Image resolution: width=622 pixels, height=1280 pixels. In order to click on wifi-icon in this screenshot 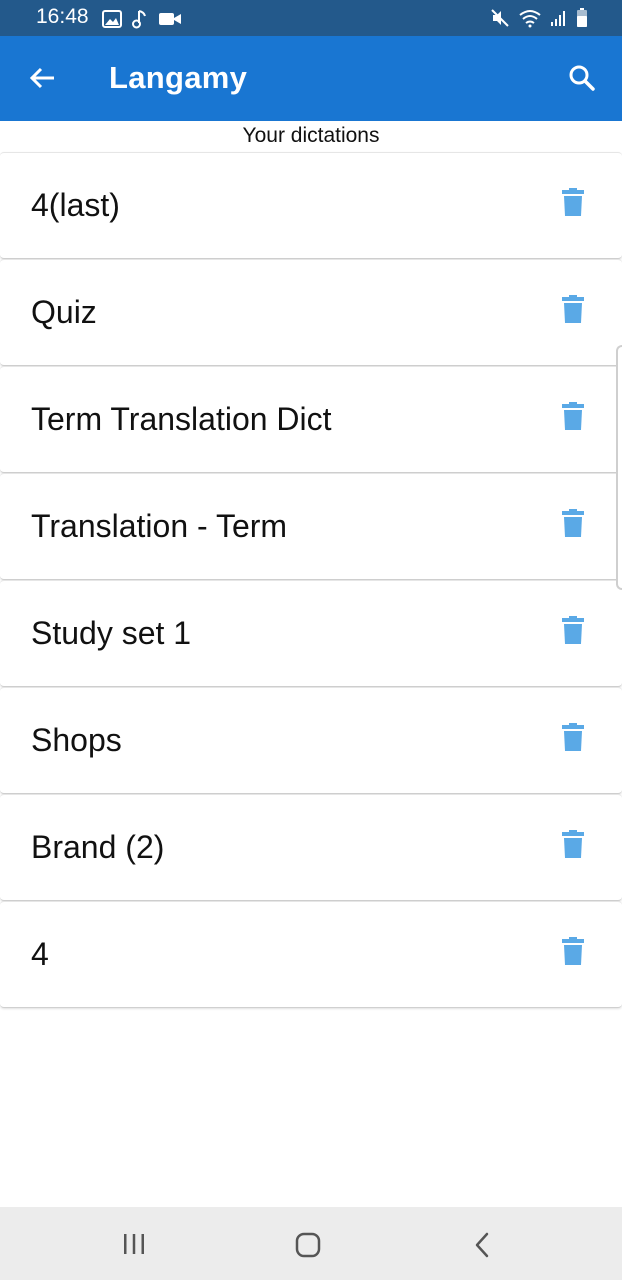, I will do `click(530, 19)`.